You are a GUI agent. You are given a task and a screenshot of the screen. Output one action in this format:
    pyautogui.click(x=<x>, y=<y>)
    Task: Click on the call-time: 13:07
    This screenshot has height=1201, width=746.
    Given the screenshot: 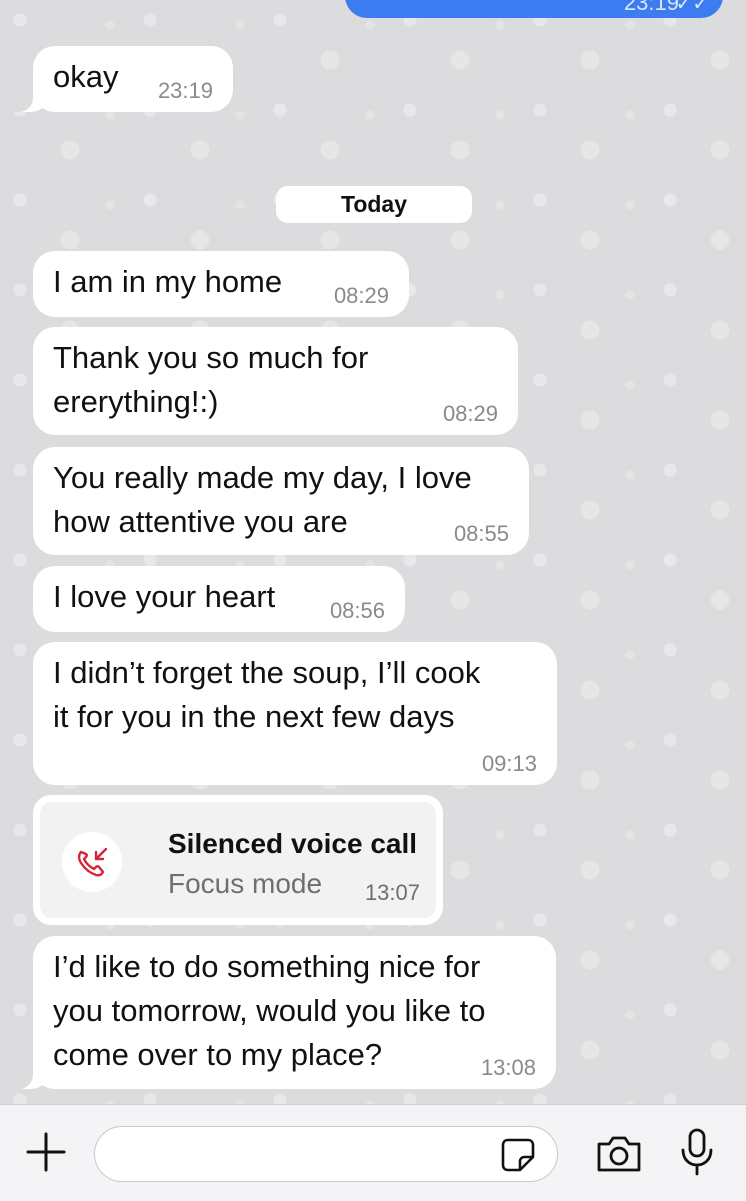 What is the action you would take?
    pyautogui.click(x=392, y=892)
    